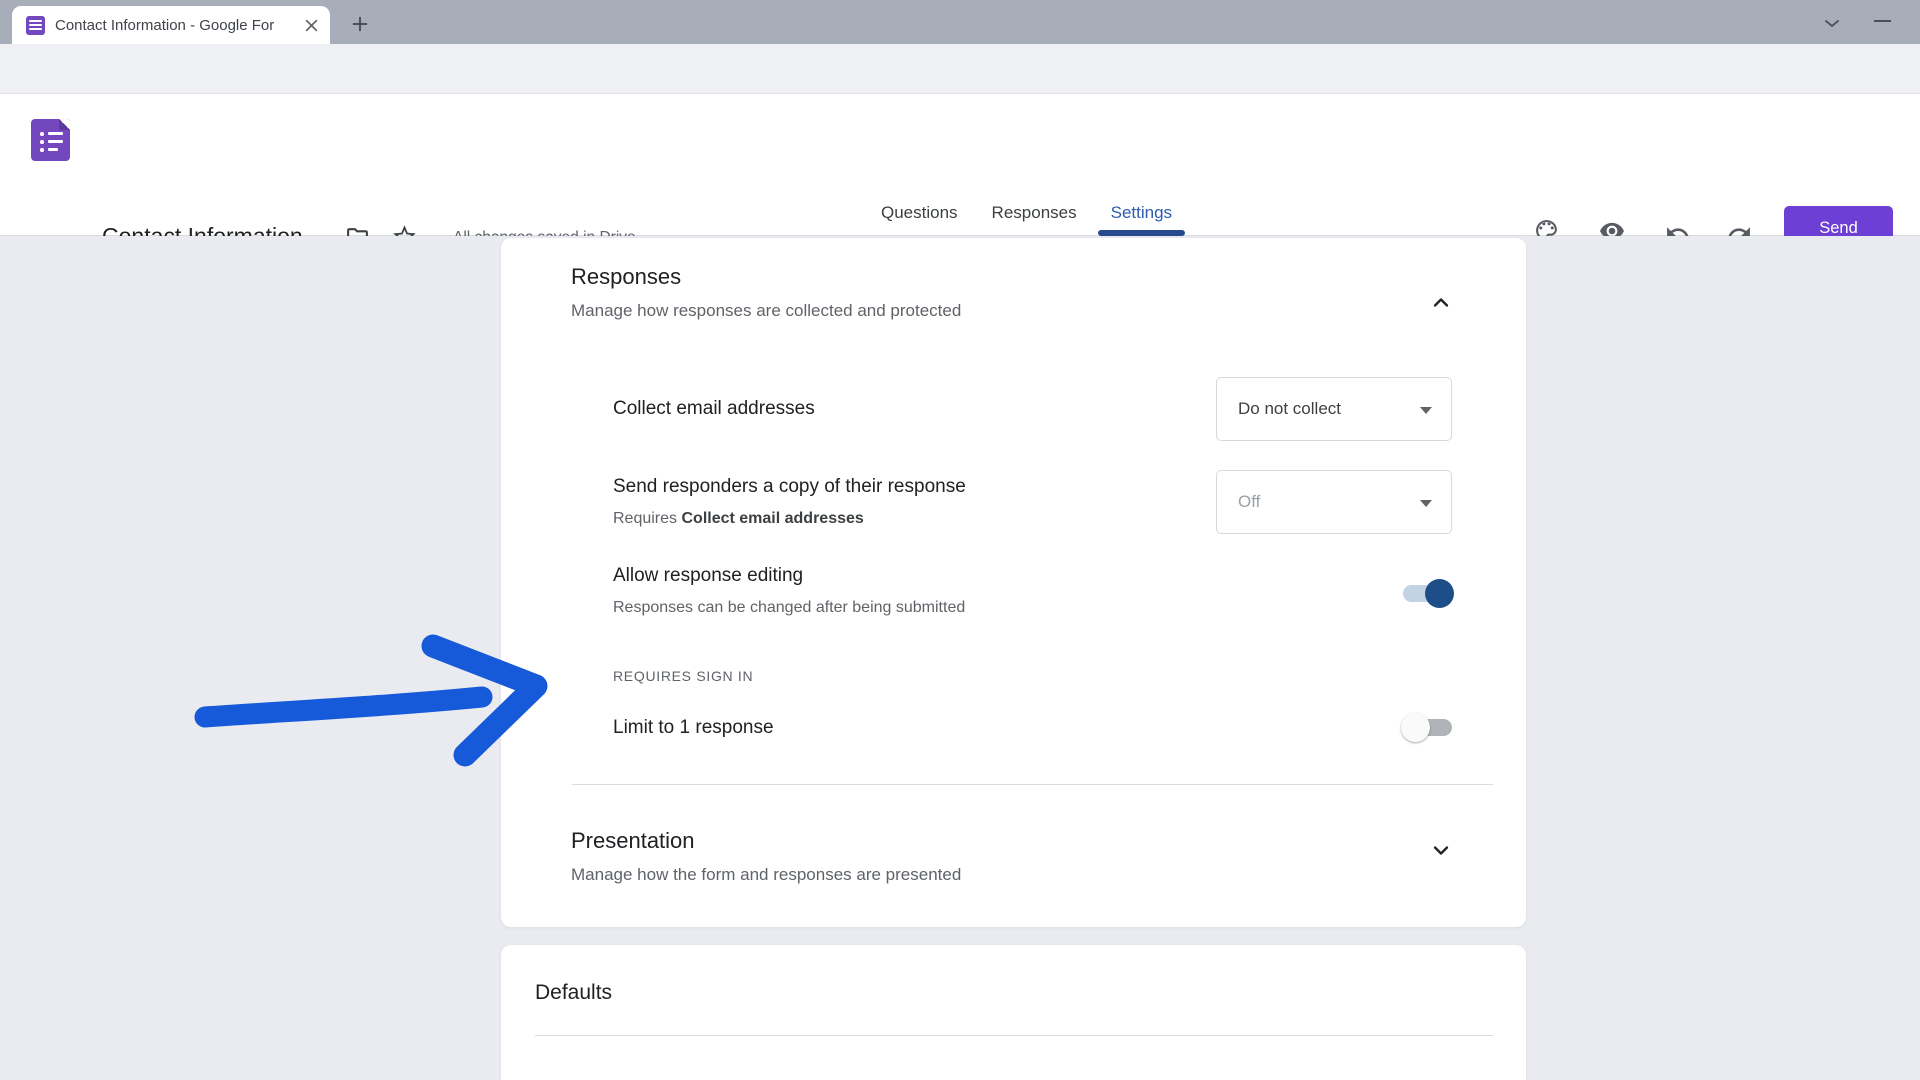 The image size is (1920, 1080). What do you see at coordinates (360, 24) in the screenshot?
I see `new-tab-button` at bounding box center [360, 24].